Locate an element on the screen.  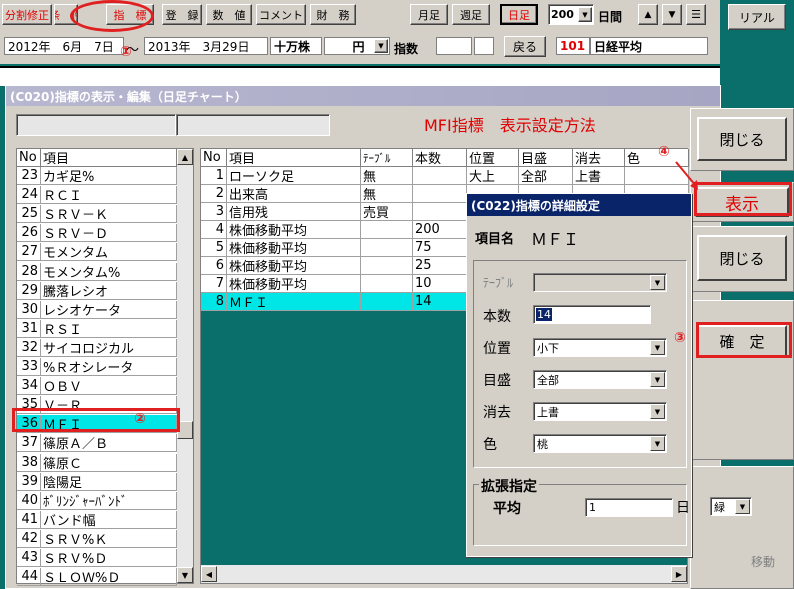
list-item-no: 29 is located at coordinates (29, 290).